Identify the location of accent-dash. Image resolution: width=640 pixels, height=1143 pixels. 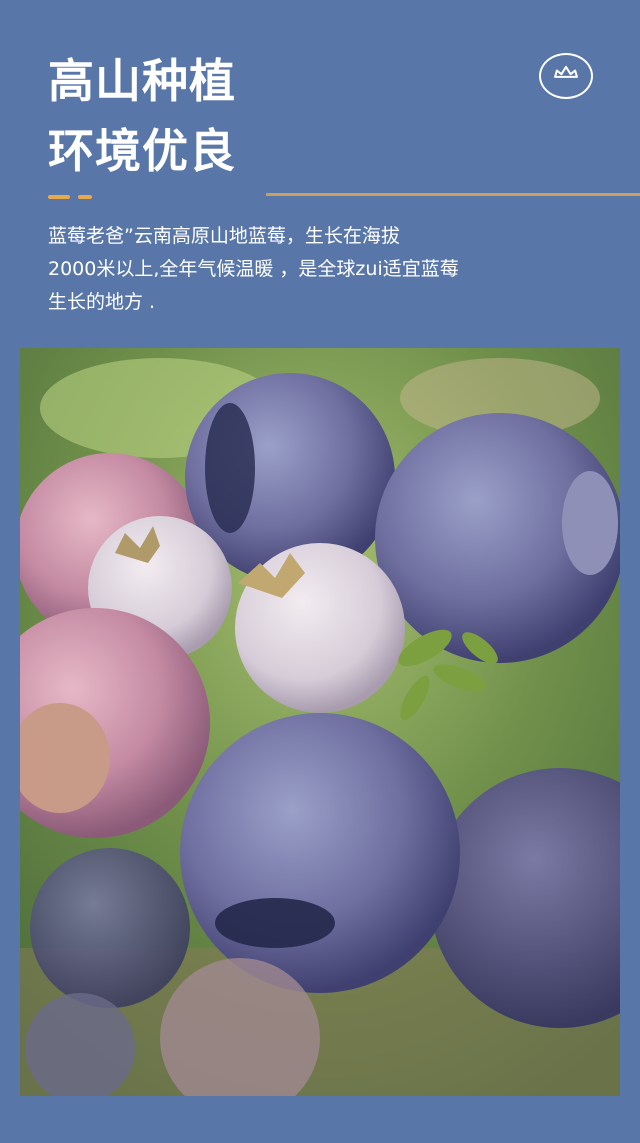
(59, 197).